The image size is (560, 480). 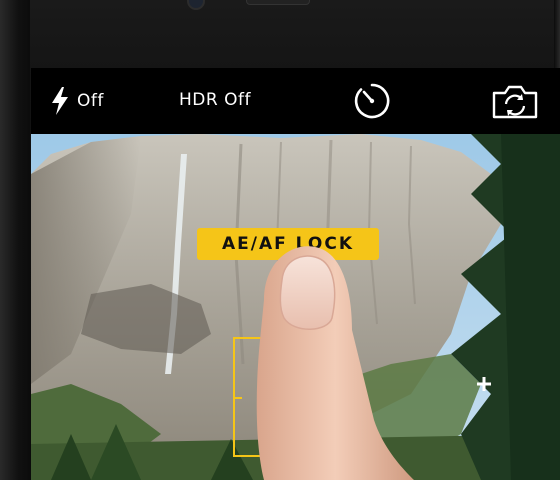 What do you see at coordinates (15, 240) in the screenshot?
I see `phone-bezel-edge` at bounding box center [15, 240].